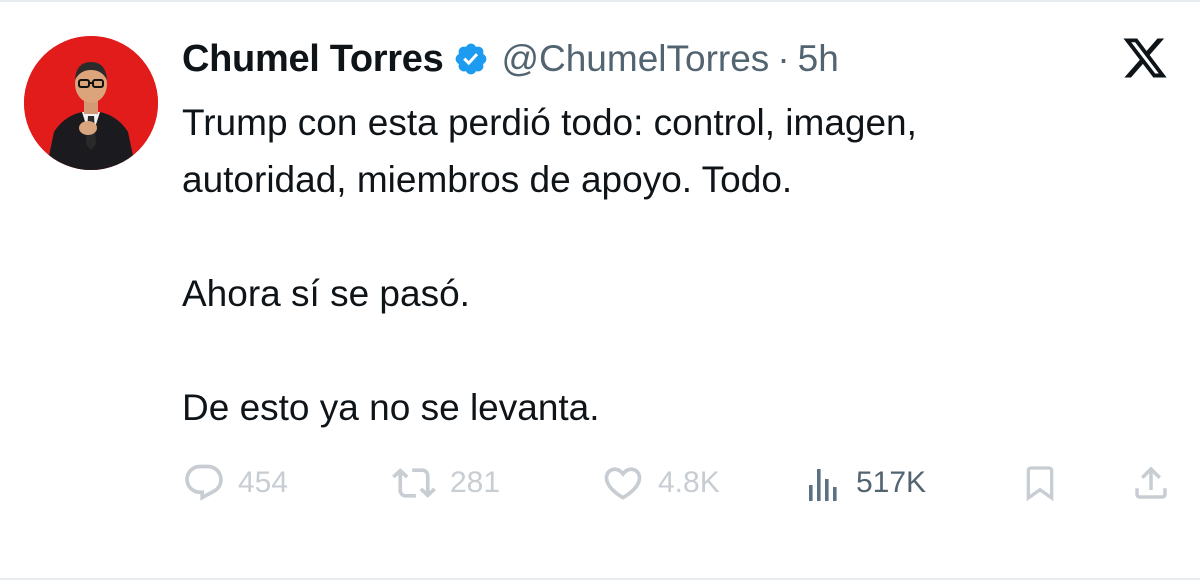 The width and height of the screenshot is (1200, 583). What do you see at coordinates (263, 482) in the screenshot?
I see `reply-count: 454` at bounding box center [263, 482].